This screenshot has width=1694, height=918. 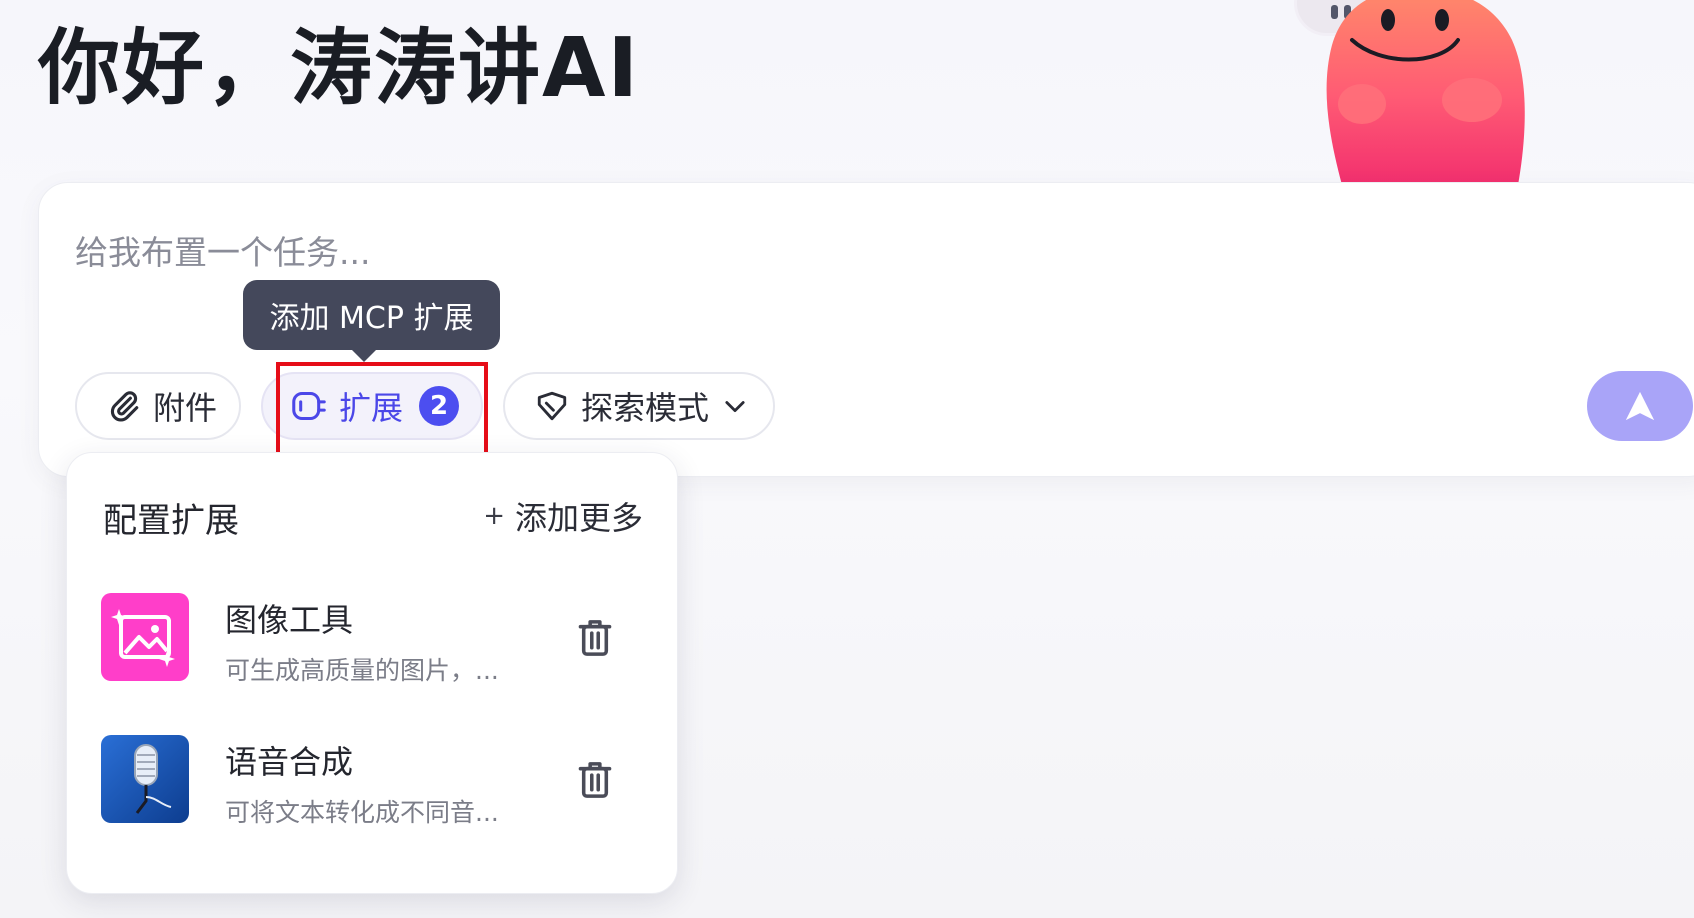 What do you see at coordinates (439, 406) in the screenshot?
I see `extension-count-badge: 2` at bounding box center [439, 406].